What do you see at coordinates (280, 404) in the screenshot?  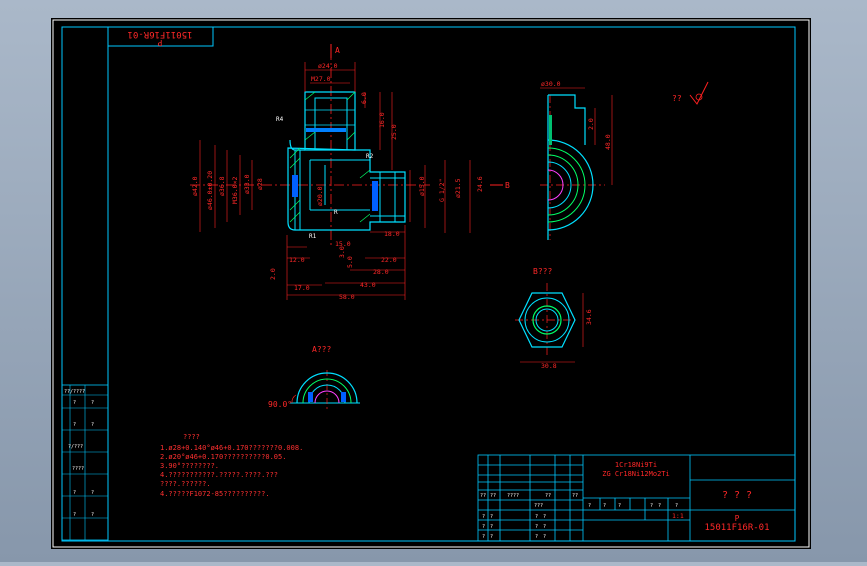 I see `angle-label: 90.0°` at bounding box center [280, 404].